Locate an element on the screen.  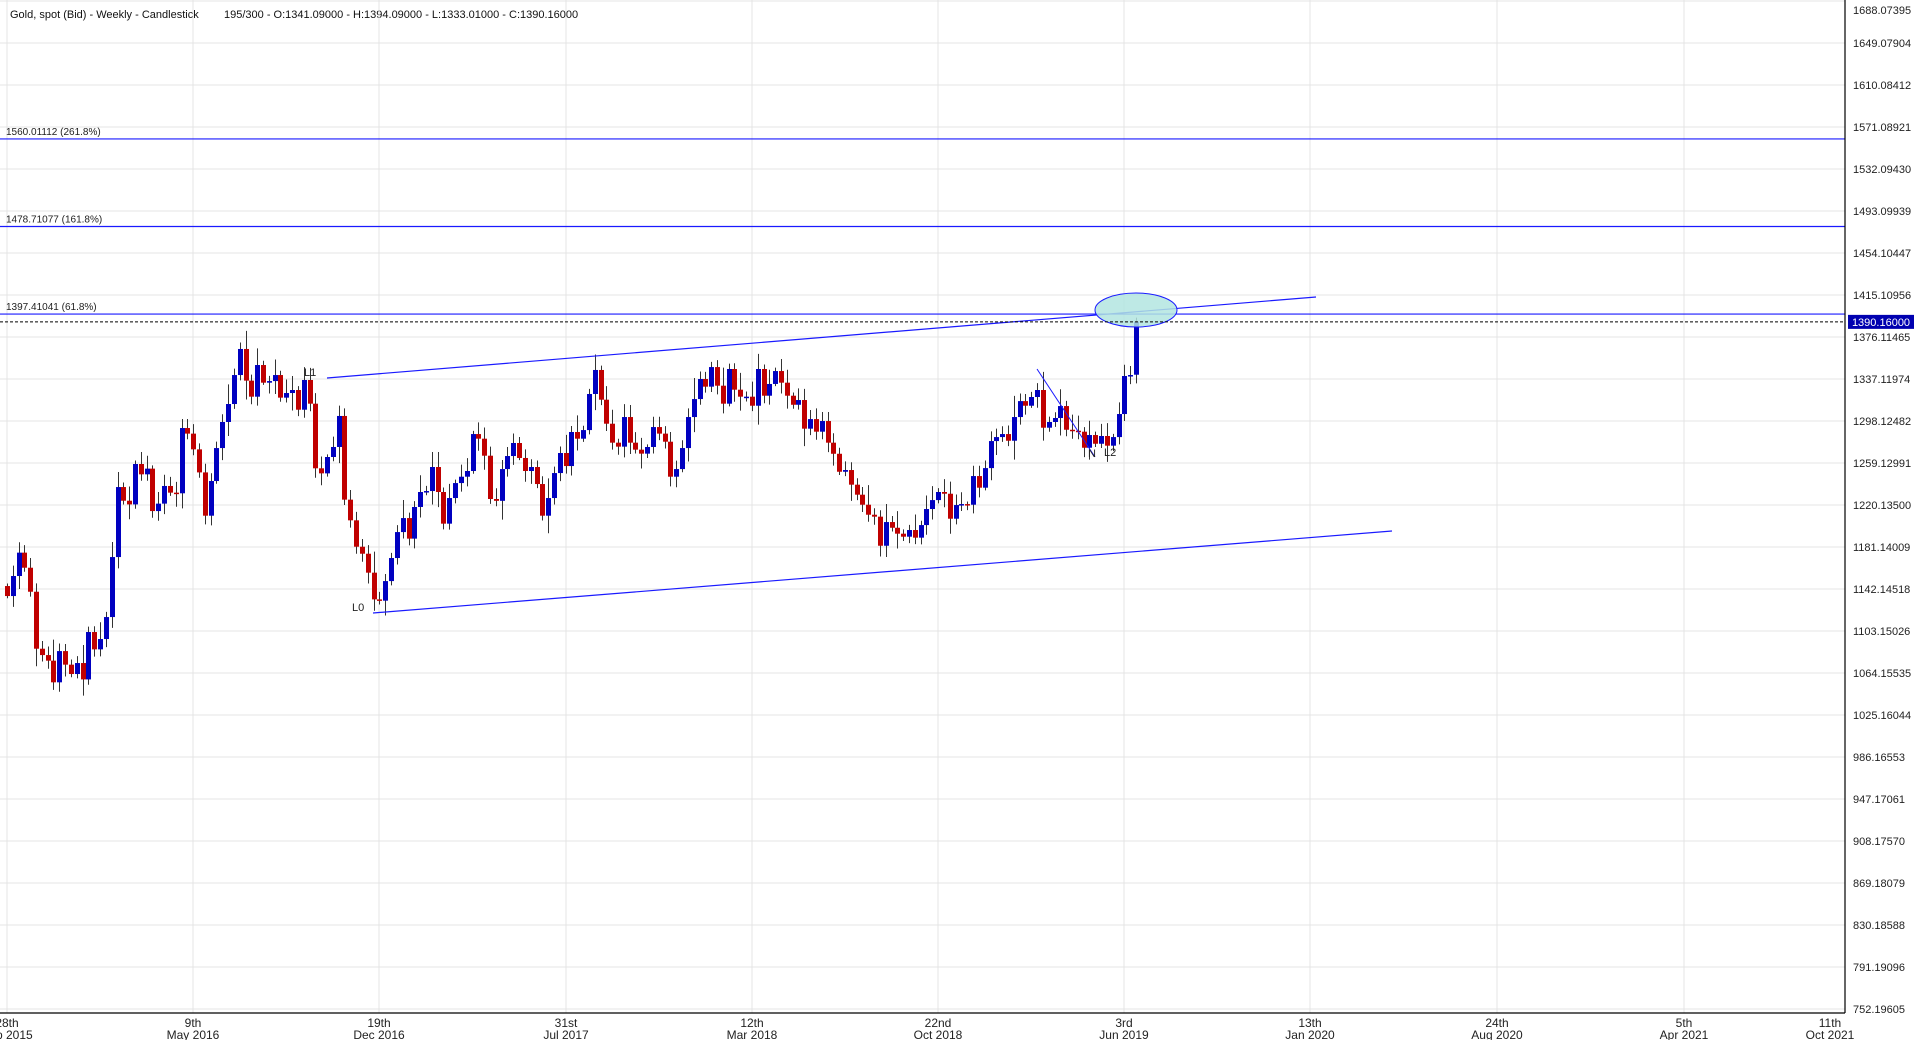
y-tick-label: 1649.07904 is located at coordinates (1882, 44).